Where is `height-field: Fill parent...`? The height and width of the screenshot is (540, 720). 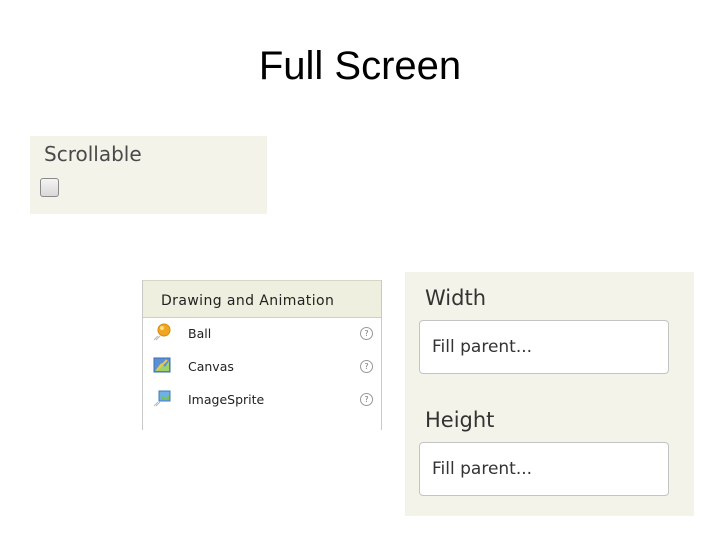 height-field: Fill parent... is located at coordinates (544, 469).